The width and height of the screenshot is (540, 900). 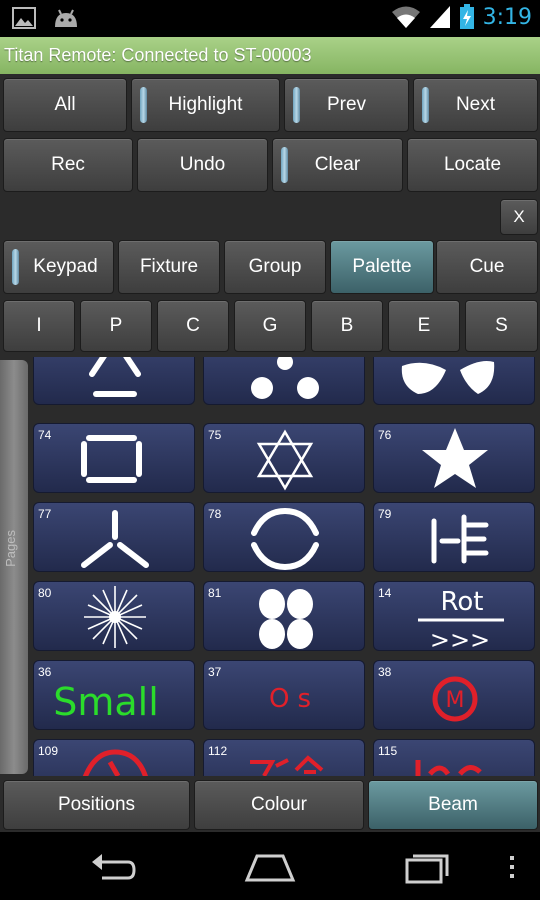 I want to click on filter-button-position: P, so click(x=116, y=326).